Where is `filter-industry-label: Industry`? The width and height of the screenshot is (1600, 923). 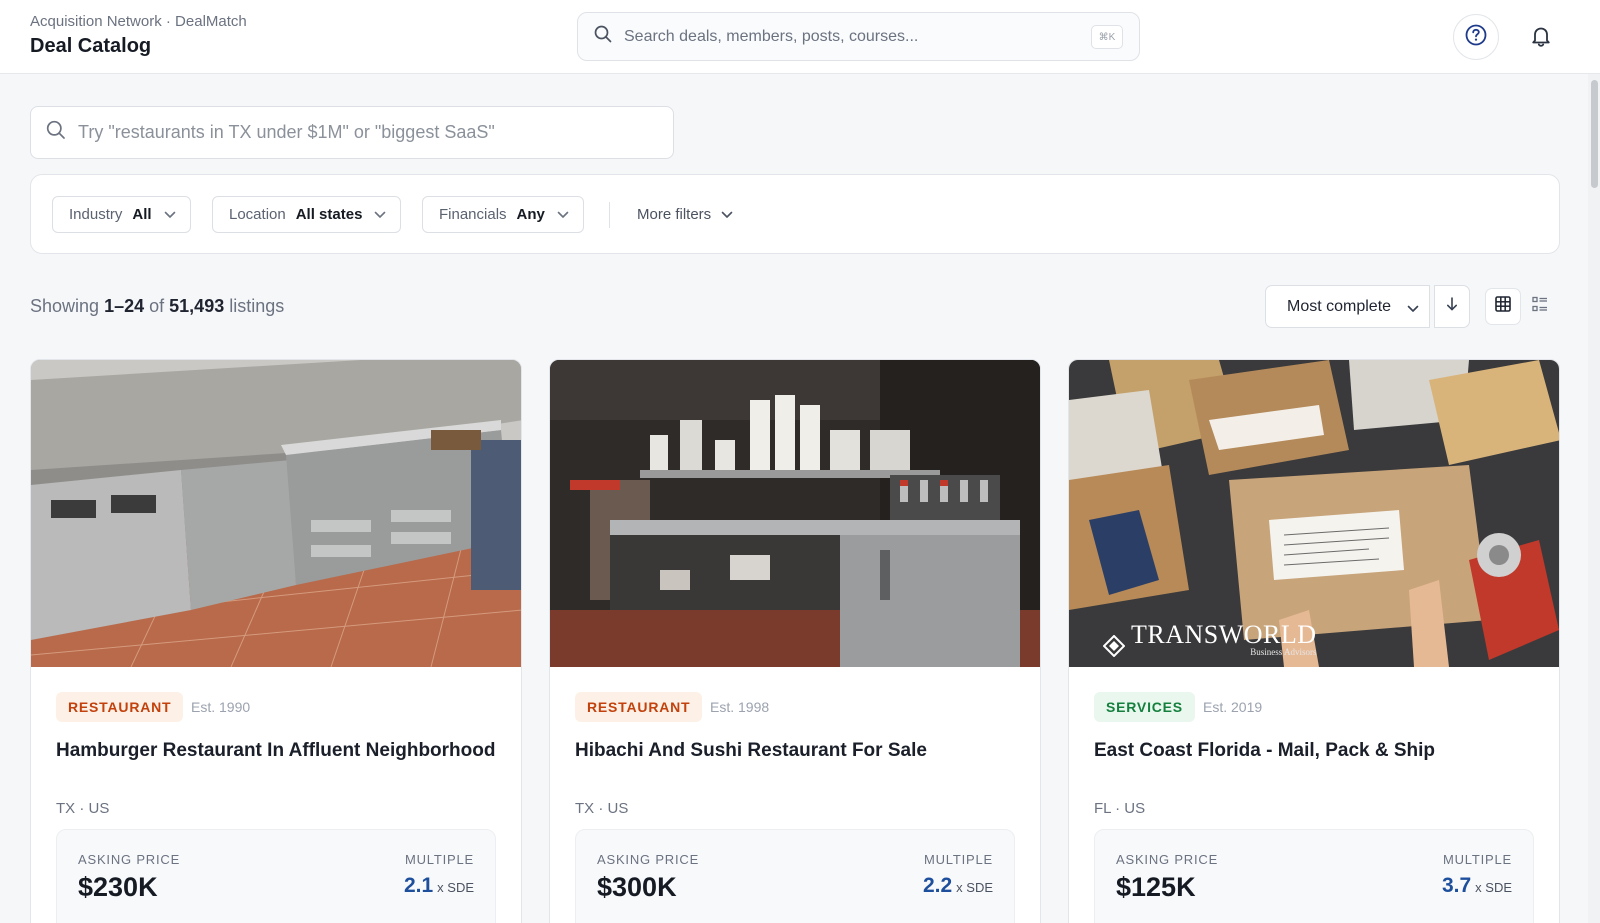
filter-industry-label: Industry is located at coordinates (96, 214).